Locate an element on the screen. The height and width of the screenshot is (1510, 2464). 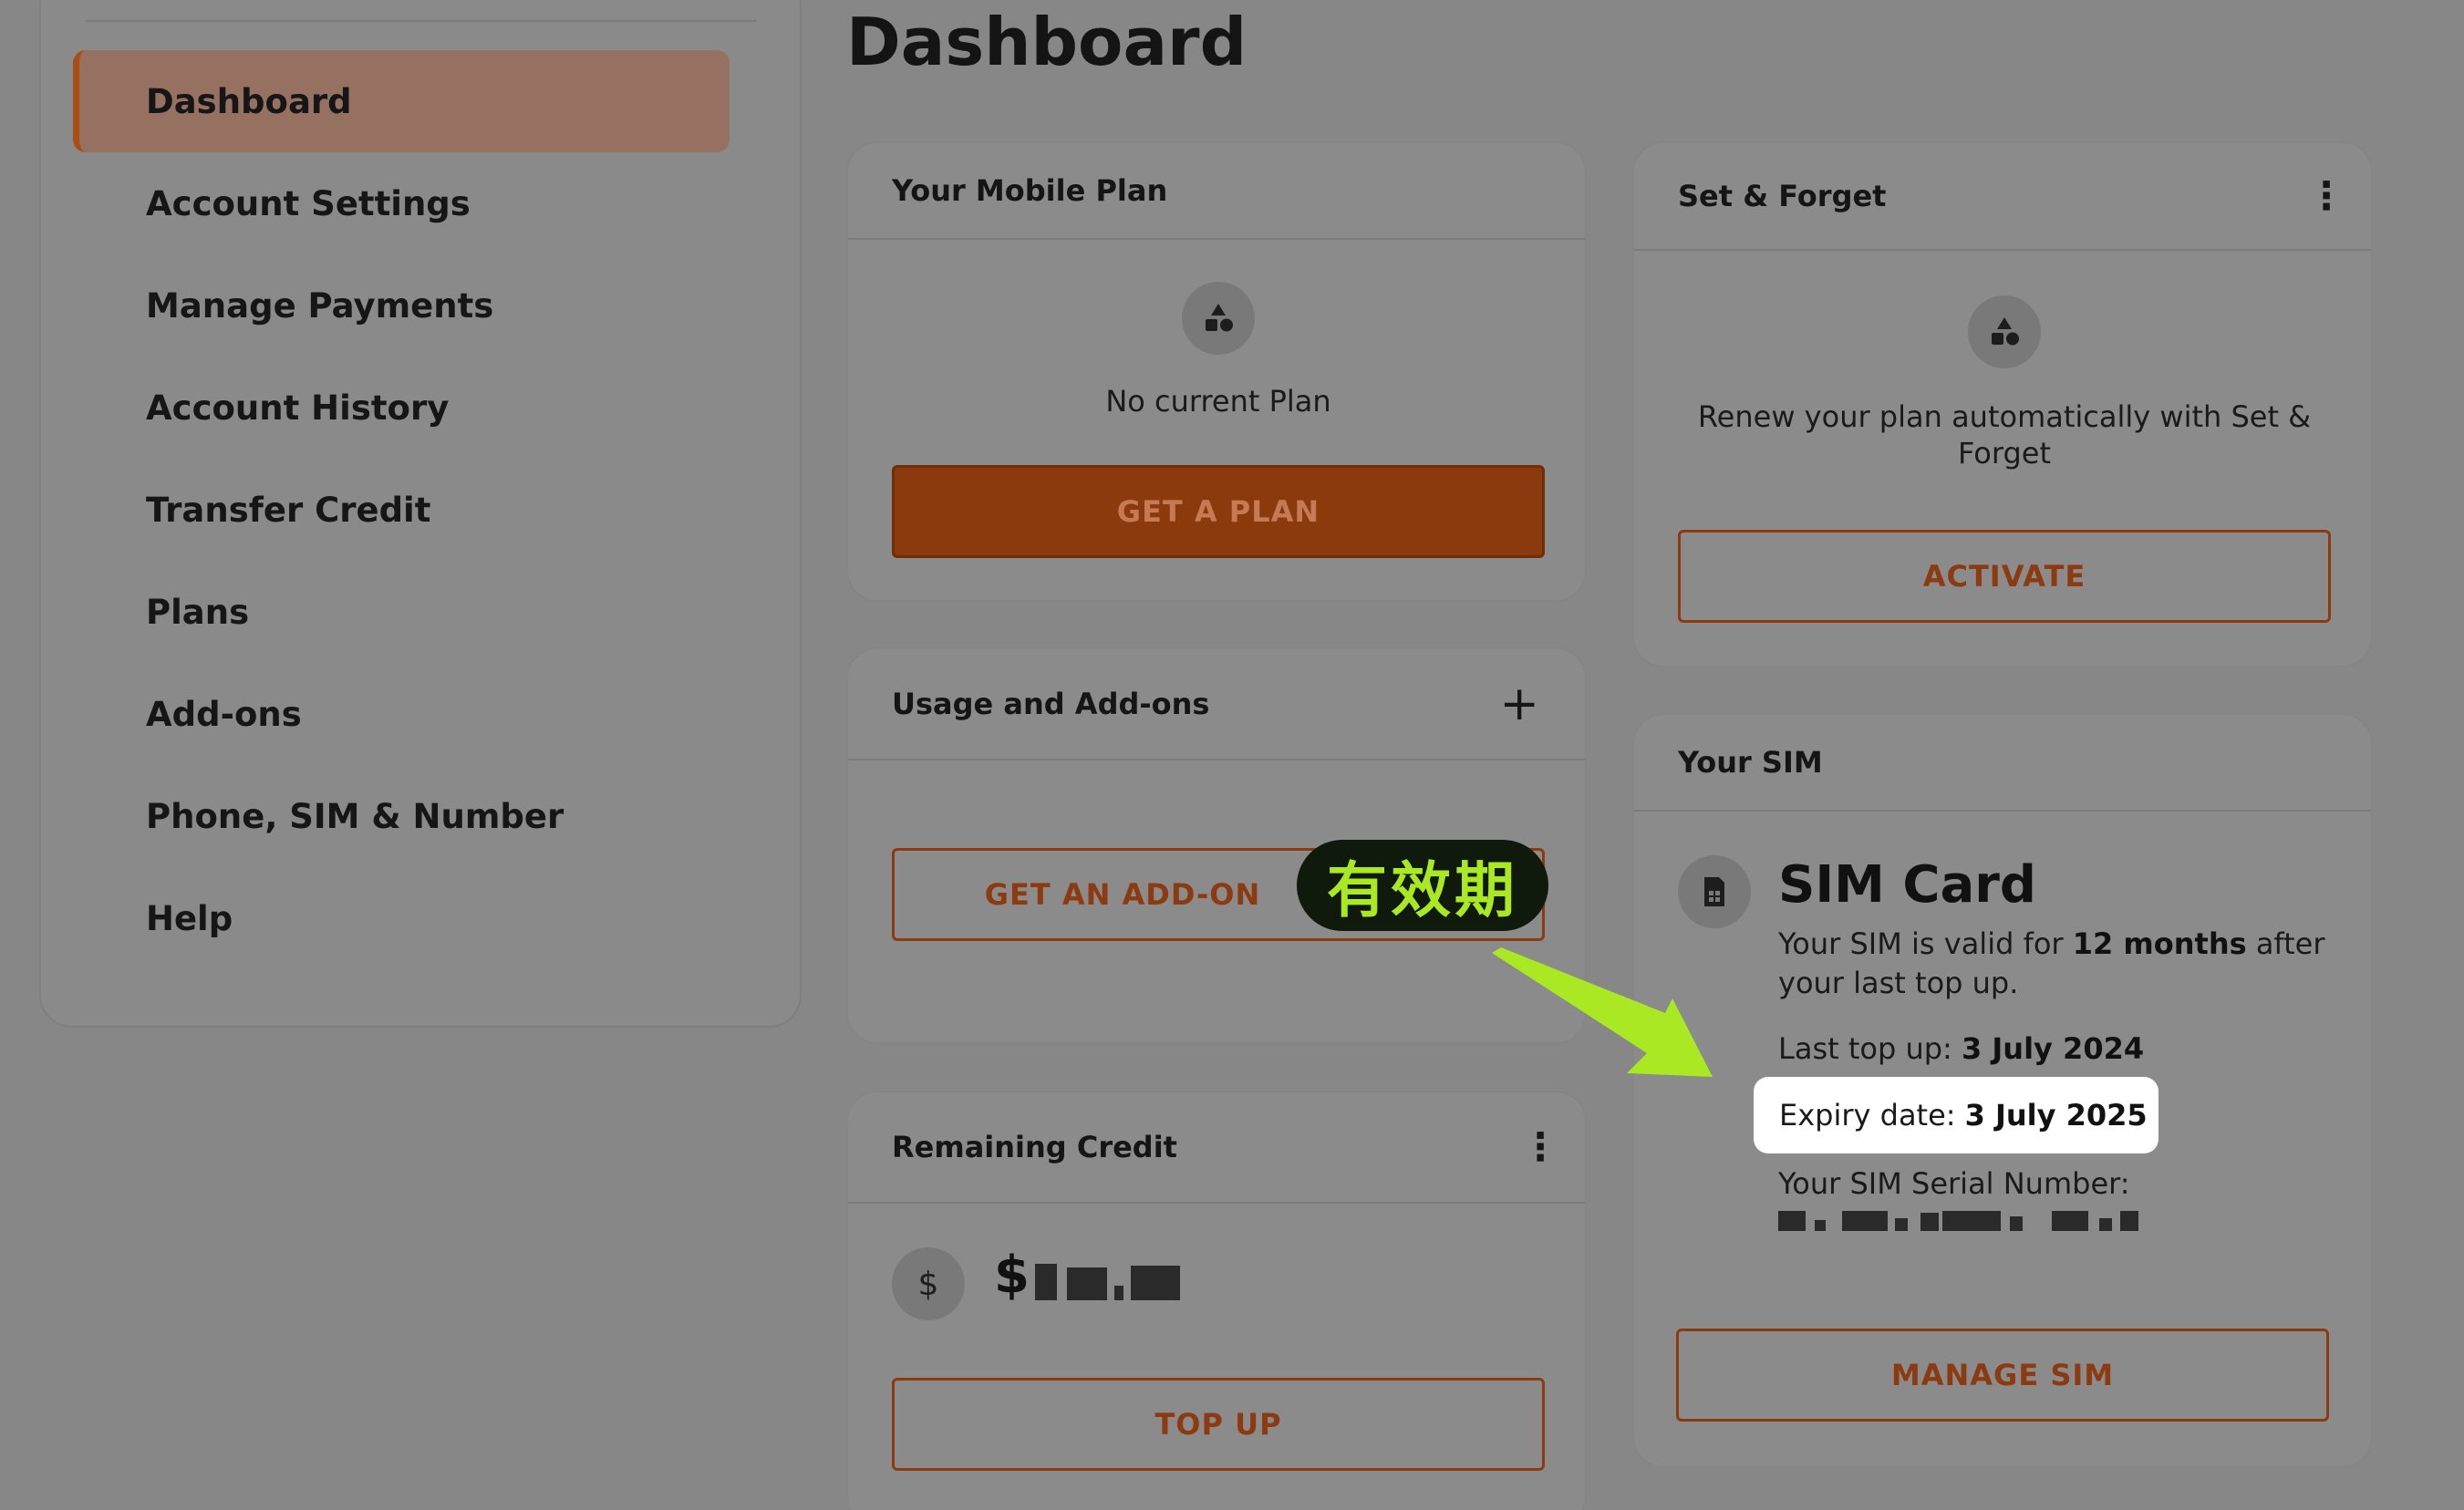
card-title: Usage and Add-ons is located at coordinates (1051, 704).